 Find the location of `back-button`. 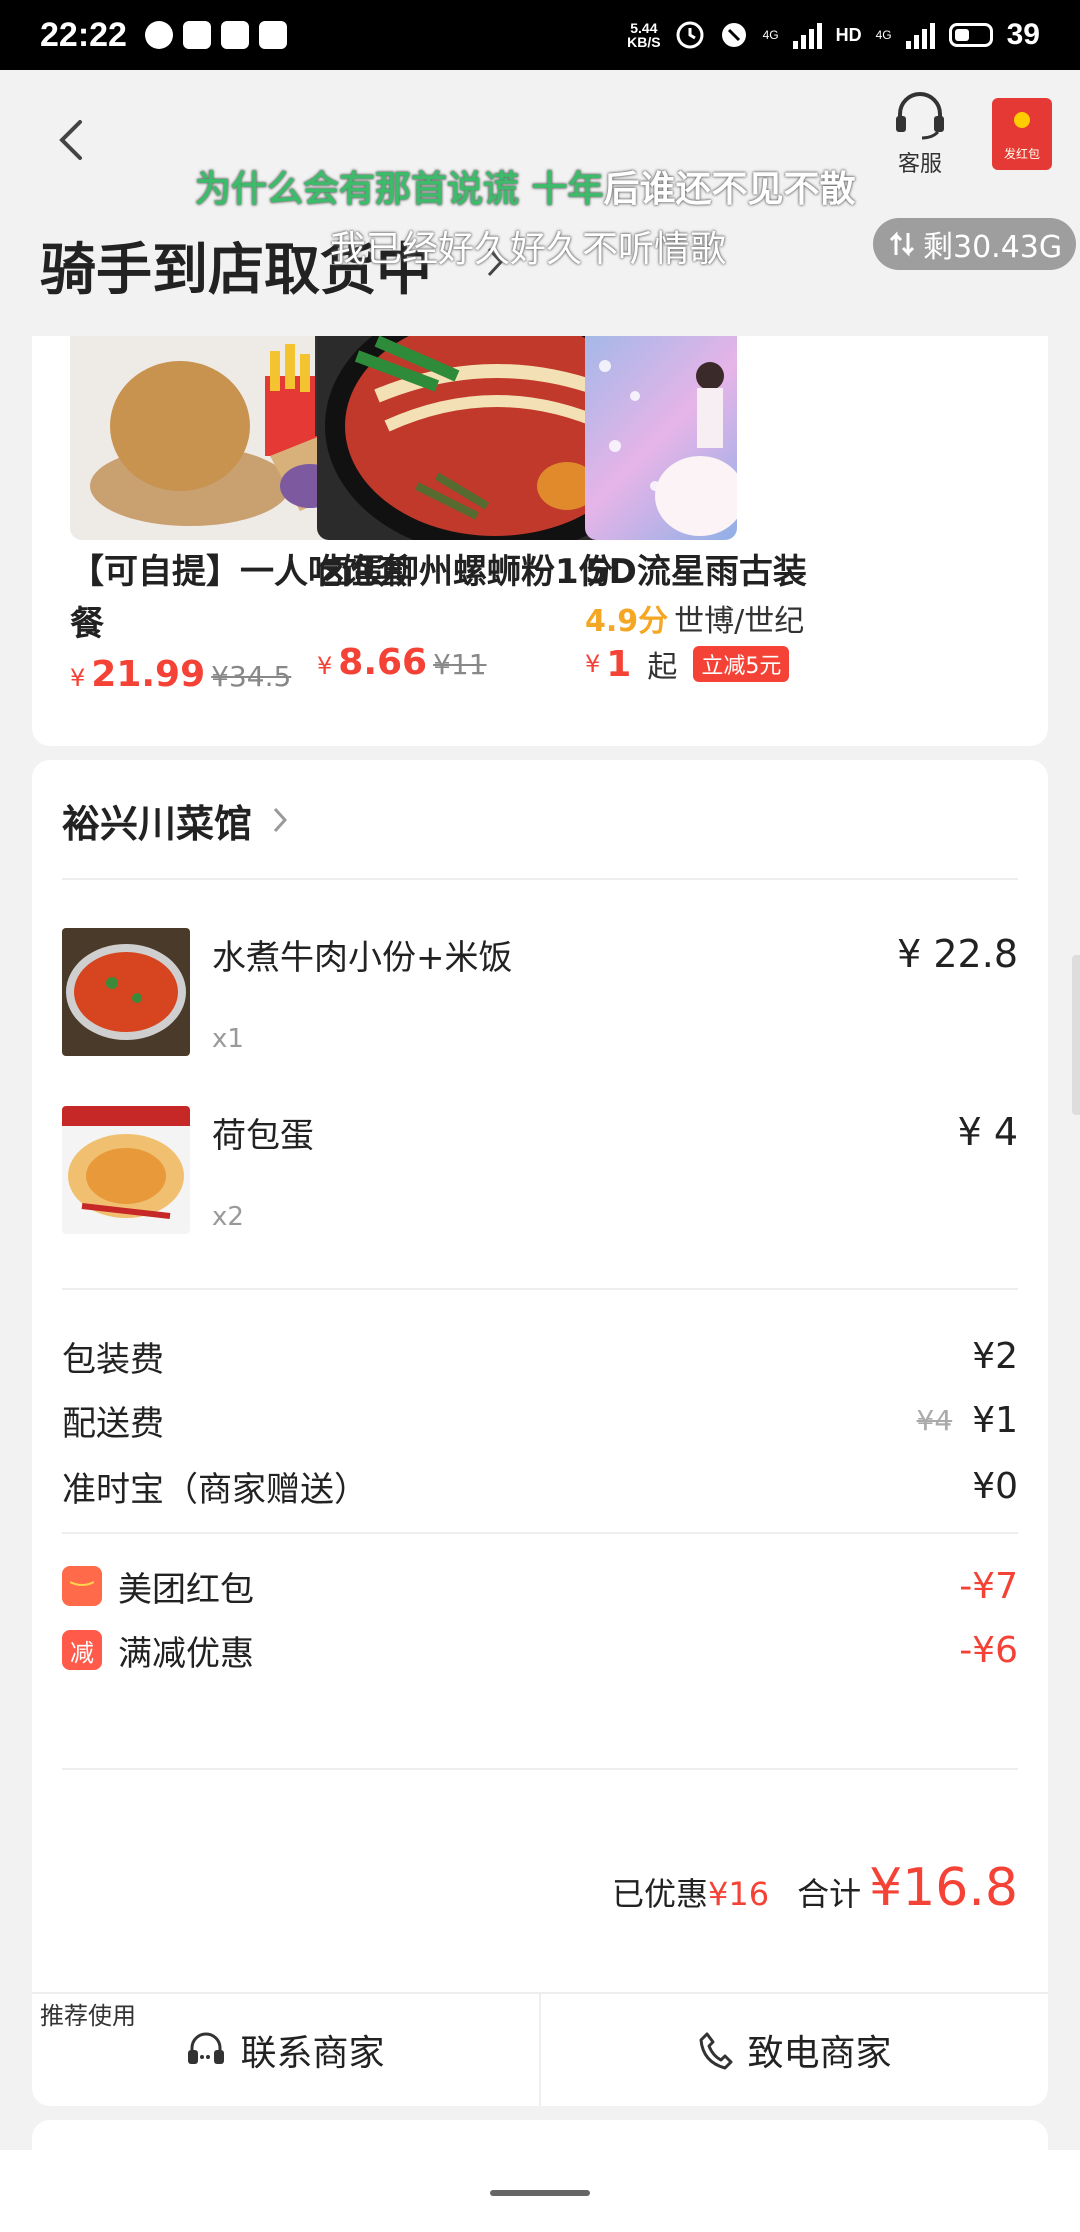

back-button is located at coordinates (70, 140).